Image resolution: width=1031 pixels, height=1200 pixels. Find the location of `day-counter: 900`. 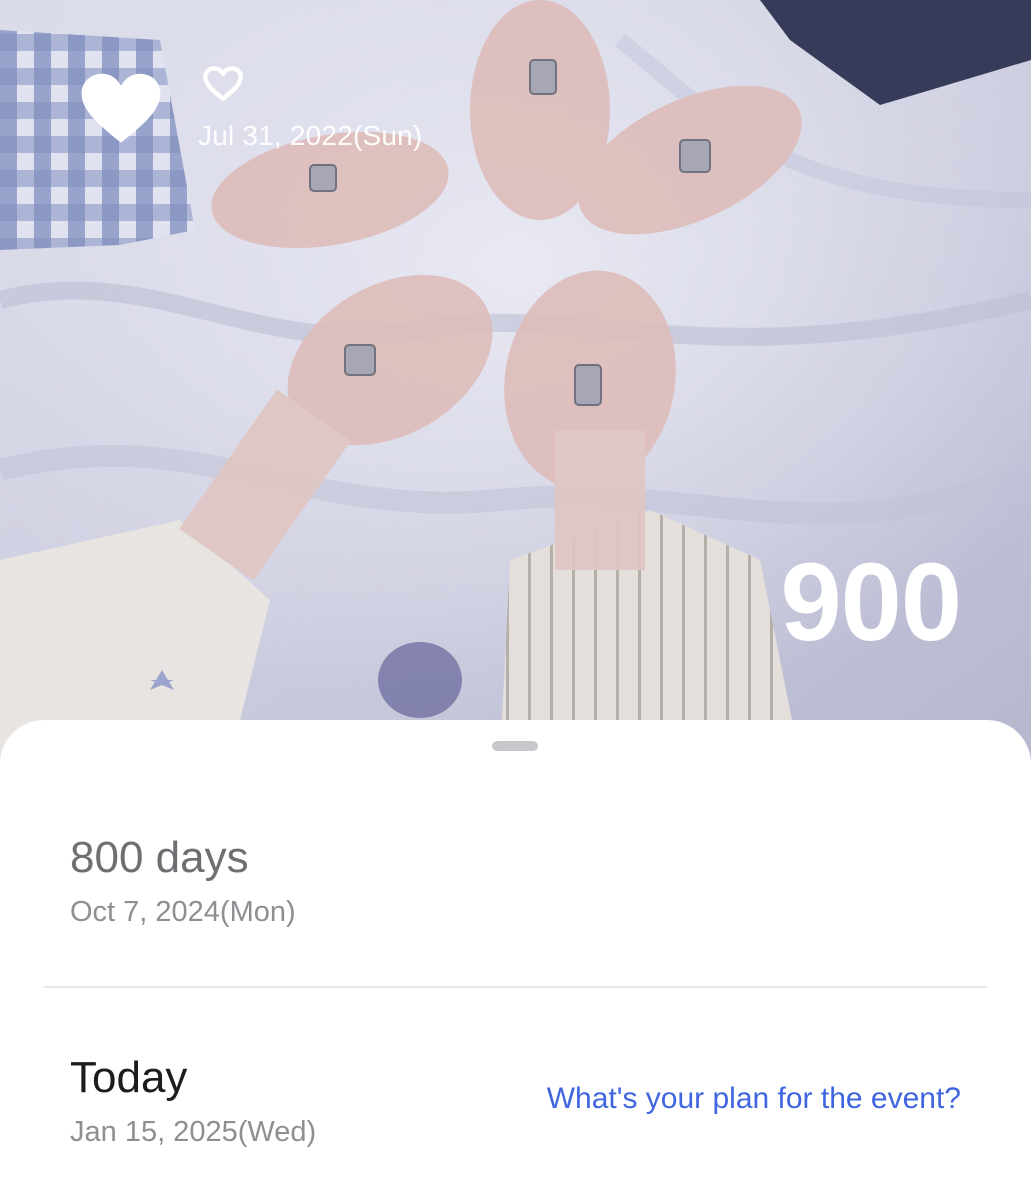

day-counter: 900 is located at coordinates (871, 602).